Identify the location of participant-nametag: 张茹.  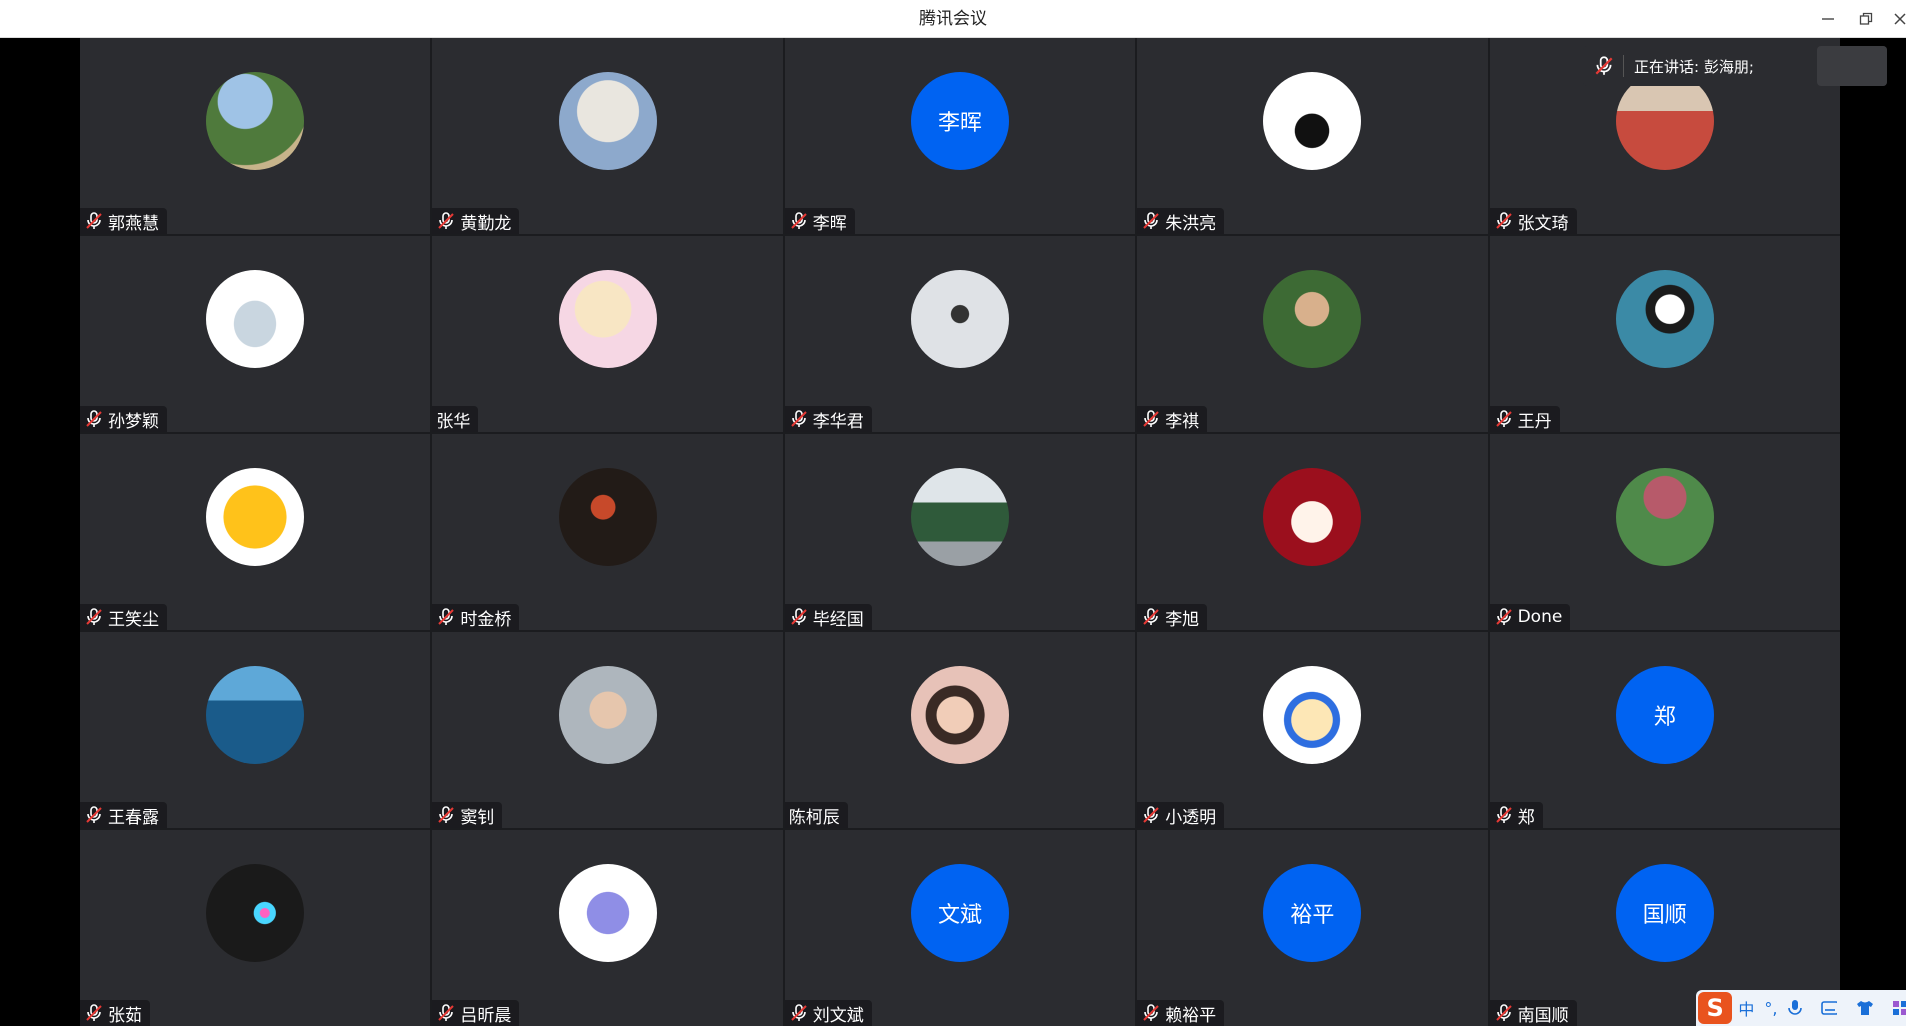
(115, 1013).